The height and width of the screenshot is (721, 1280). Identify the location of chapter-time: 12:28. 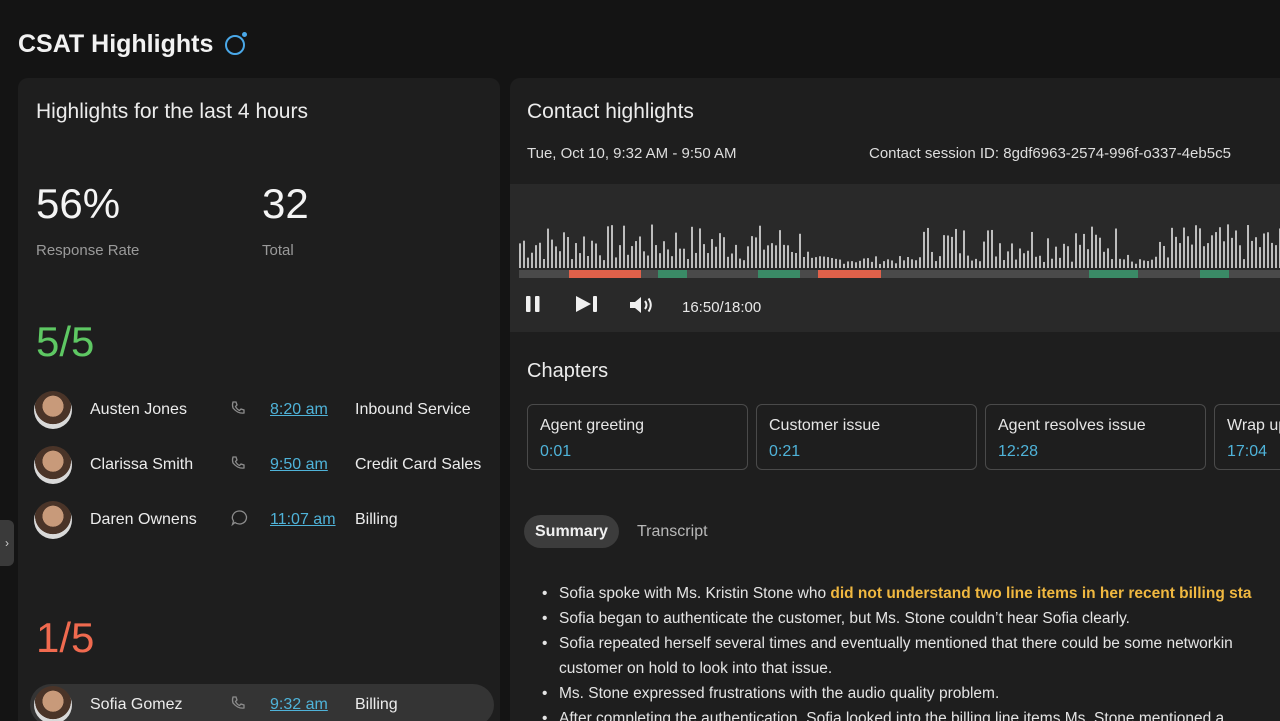
(1095, 452).